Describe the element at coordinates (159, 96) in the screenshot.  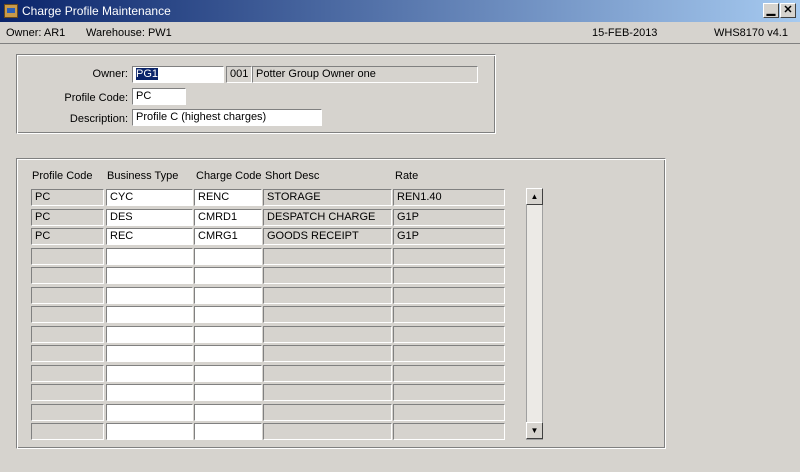
I see `profile-code-input: PC` at that location.